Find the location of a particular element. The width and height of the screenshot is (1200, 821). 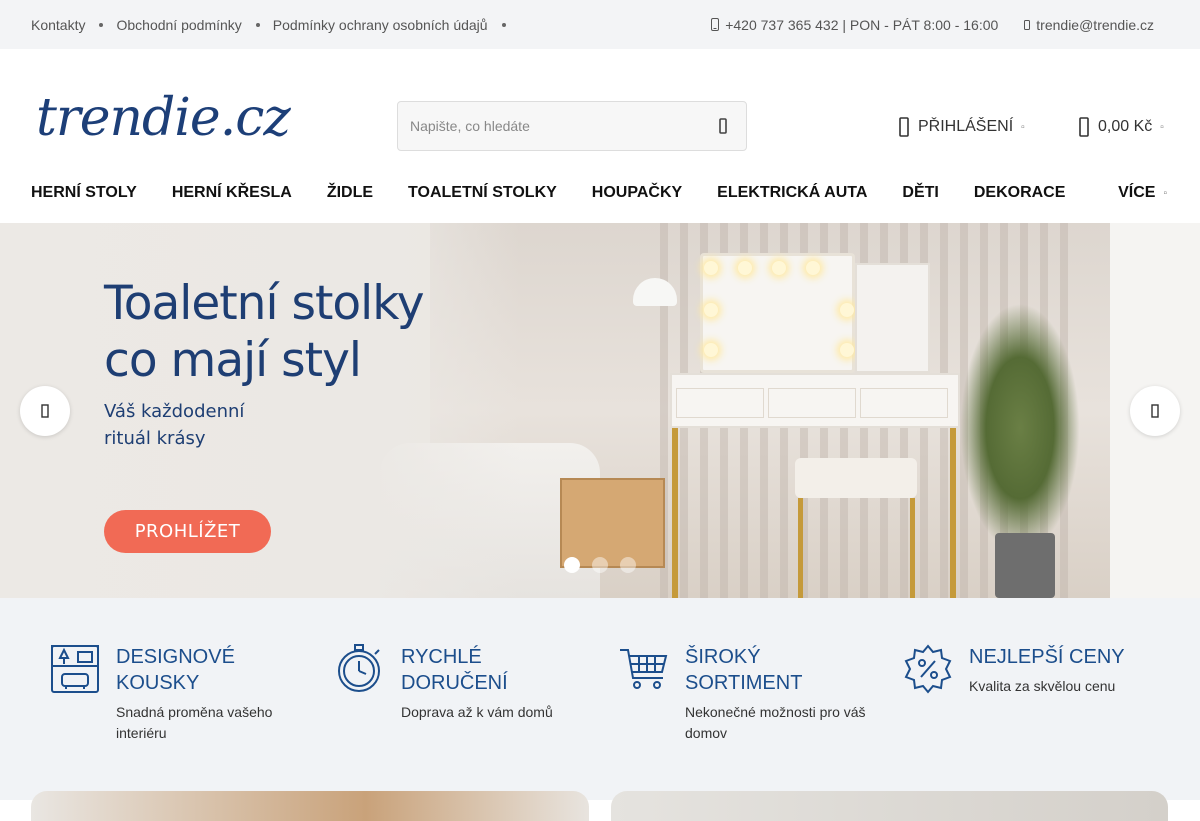

email-text: trendie@trendie.cz is located at coordinates (1095, 24).